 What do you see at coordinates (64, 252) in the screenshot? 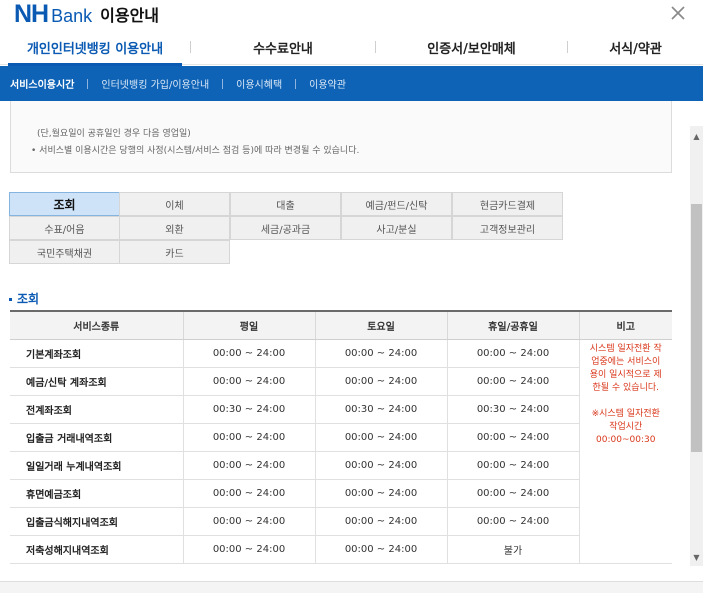
I see `category-housing-bond: 국민주택채권` at bounding box center [64, 252].